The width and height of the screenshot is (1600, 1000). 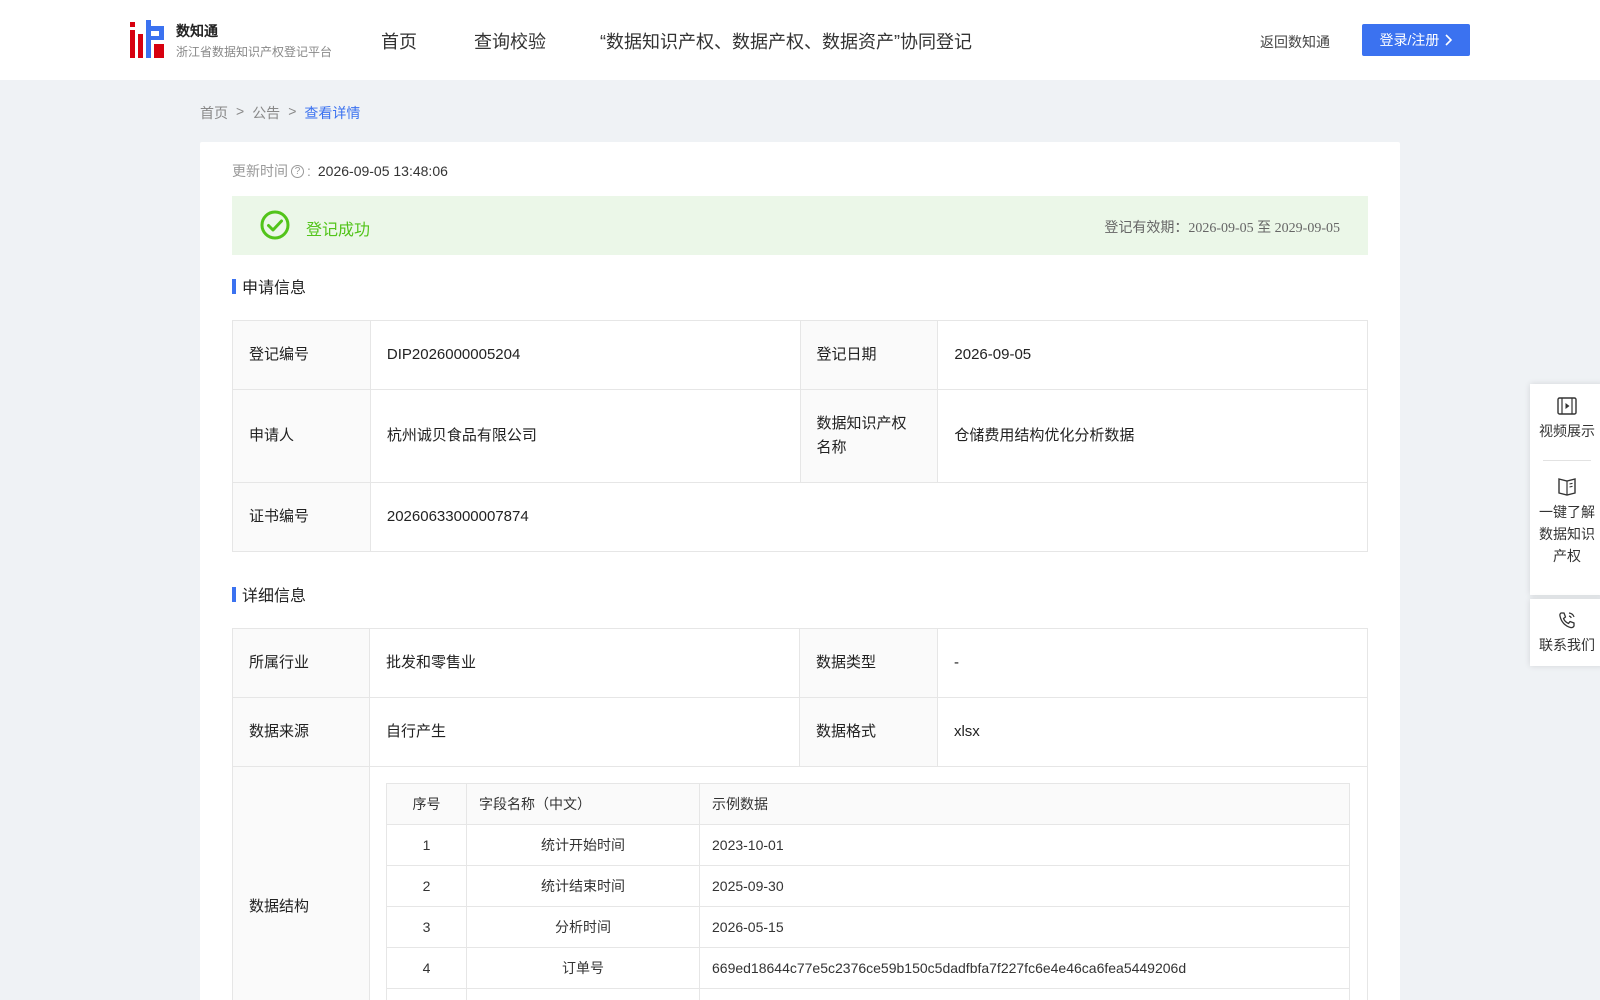 I want to click on data-format-value: xlsx, so click(x=1152, y=732).